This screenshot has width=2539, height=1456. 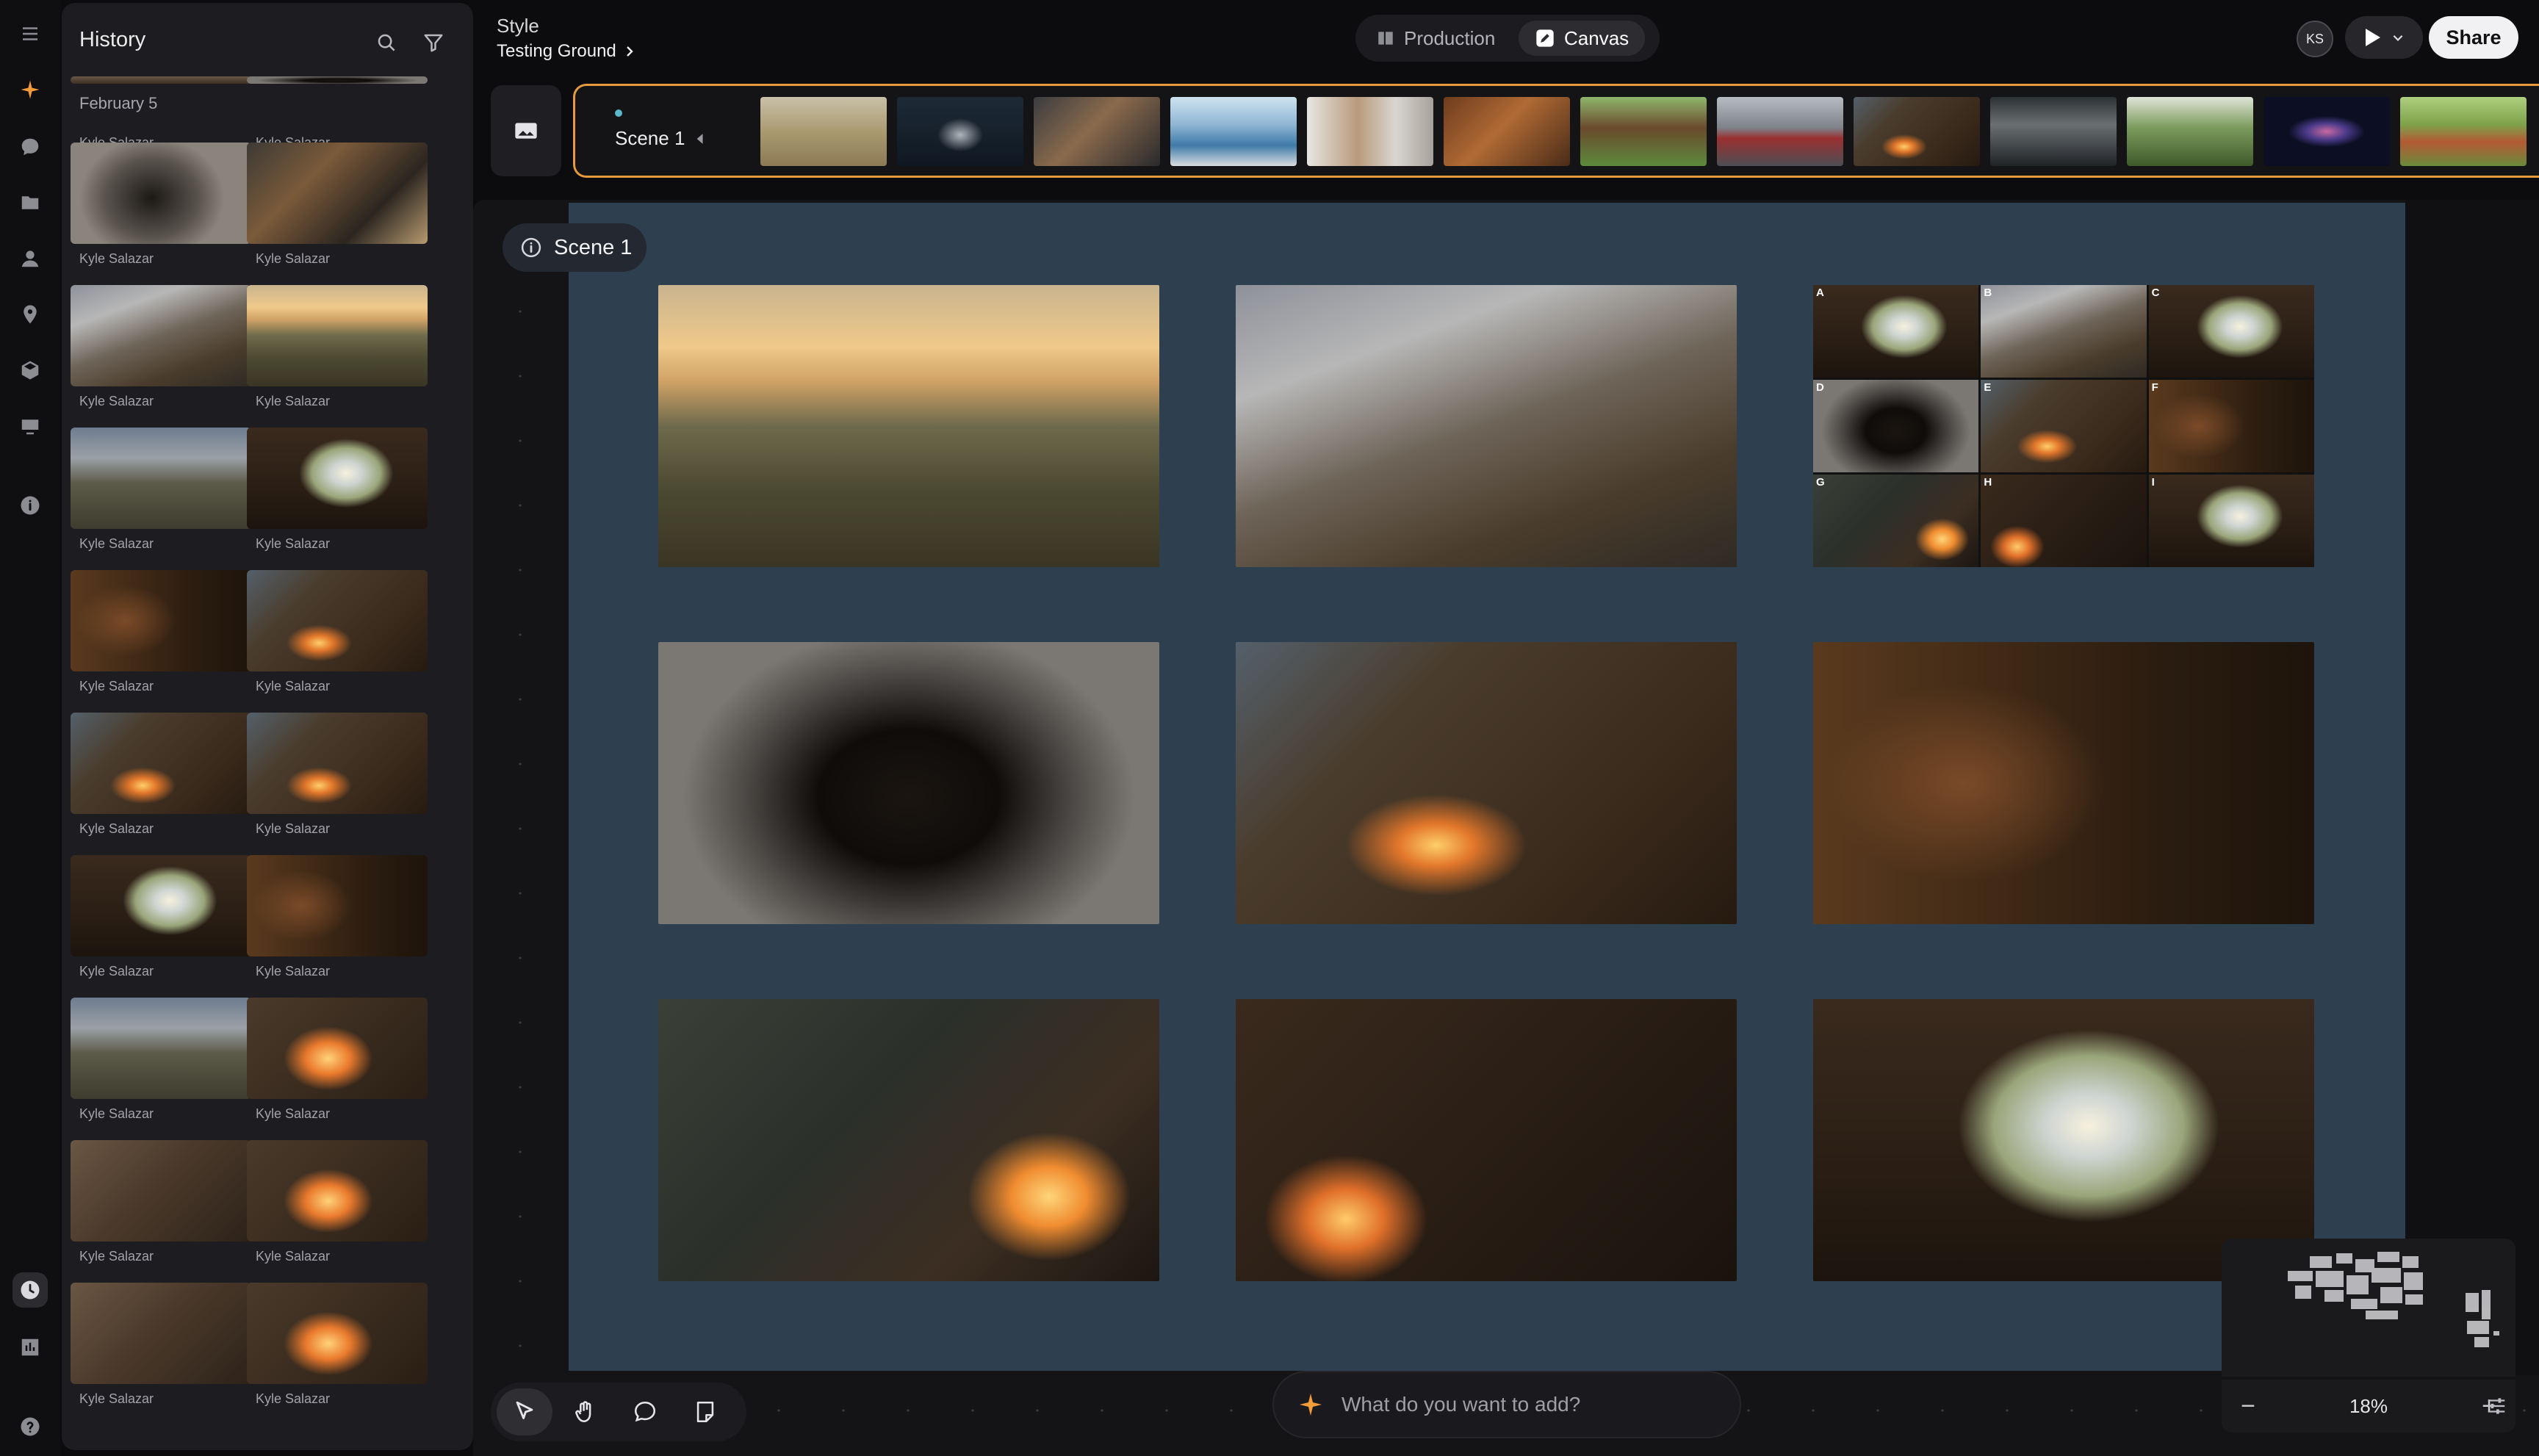 What do you see at coordinates (2231, 426) in the screenshot?
I see `grid-cell: F` at bounding box center [2231, 426].